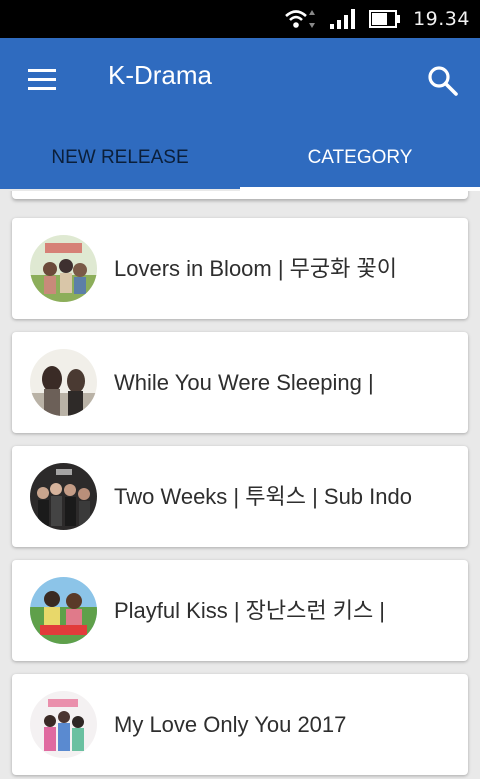 The width and height of the screenshot is (480, 779). I want to click on status-bar: 19.34, so click(240, 19).